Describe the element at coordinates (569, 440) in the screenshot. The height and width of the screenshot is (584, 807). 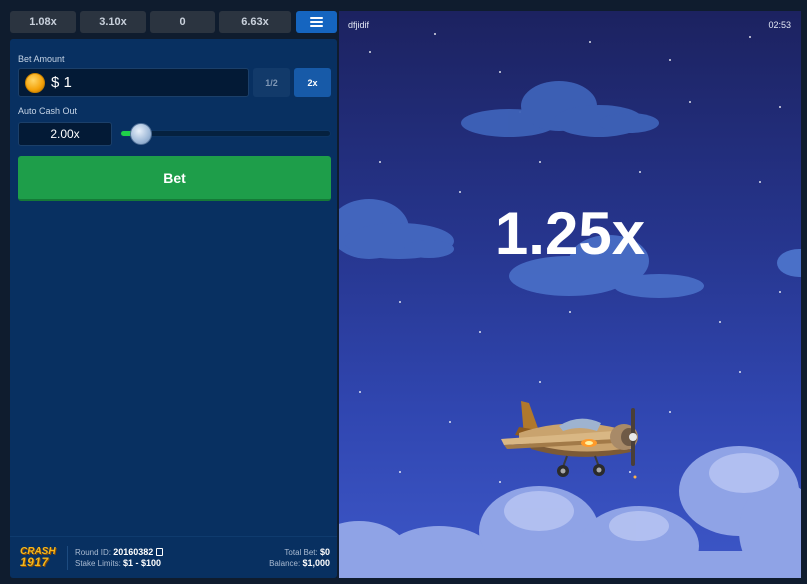
I see `airplane-icon` at that location.